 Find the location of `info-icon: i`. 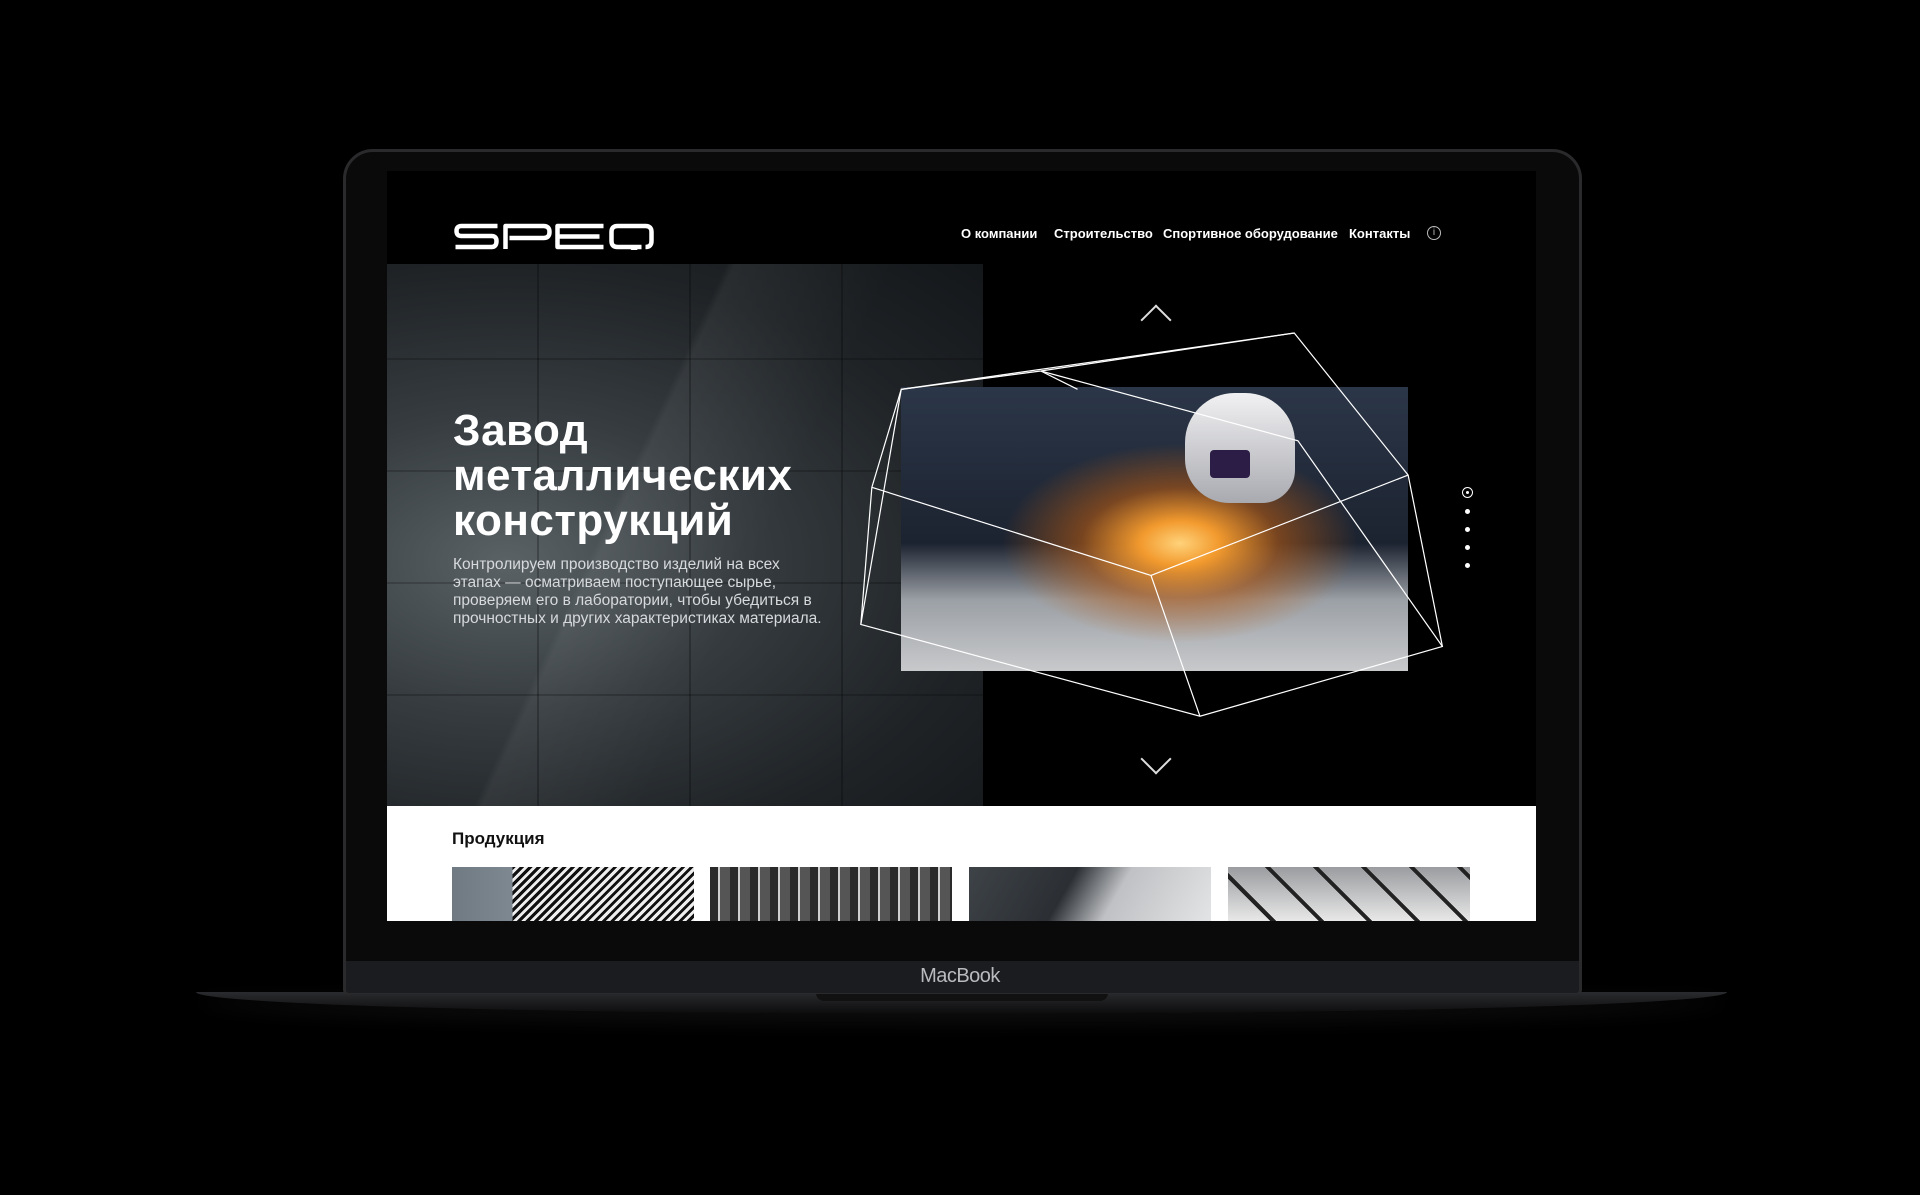

info-icon: i is located at coordinates (1434, 233).